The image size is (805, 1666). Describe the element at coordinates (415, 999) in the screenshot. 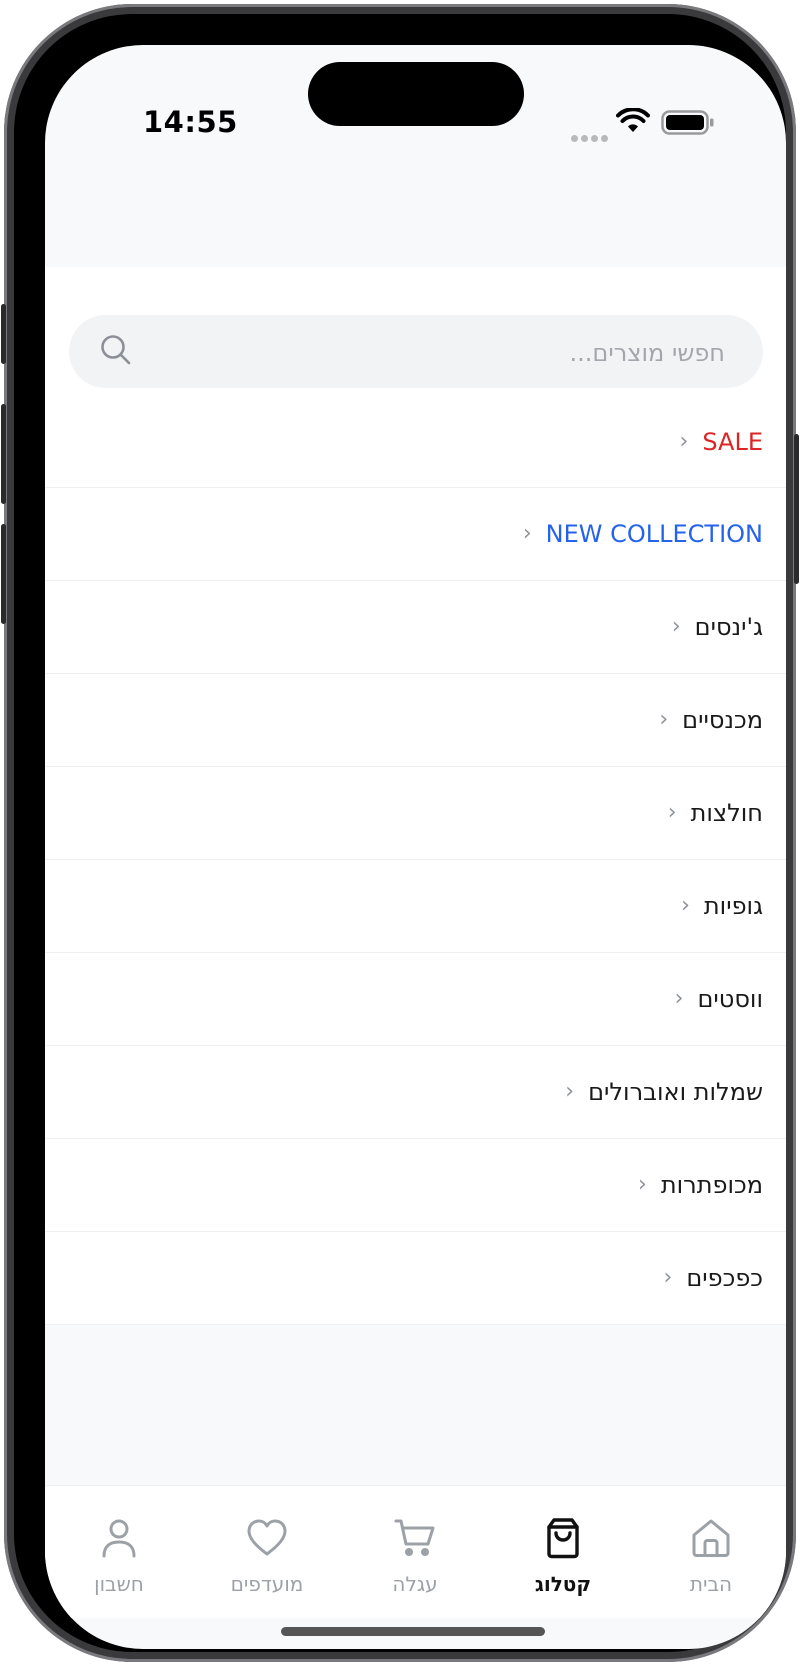

I see `category-item-vests: › ווסטים` at that location.